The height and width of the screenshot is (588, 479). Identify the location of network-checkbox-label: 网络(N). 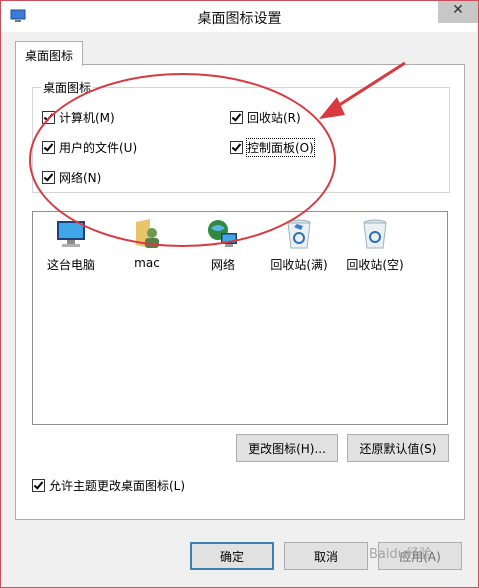
(80, 177).